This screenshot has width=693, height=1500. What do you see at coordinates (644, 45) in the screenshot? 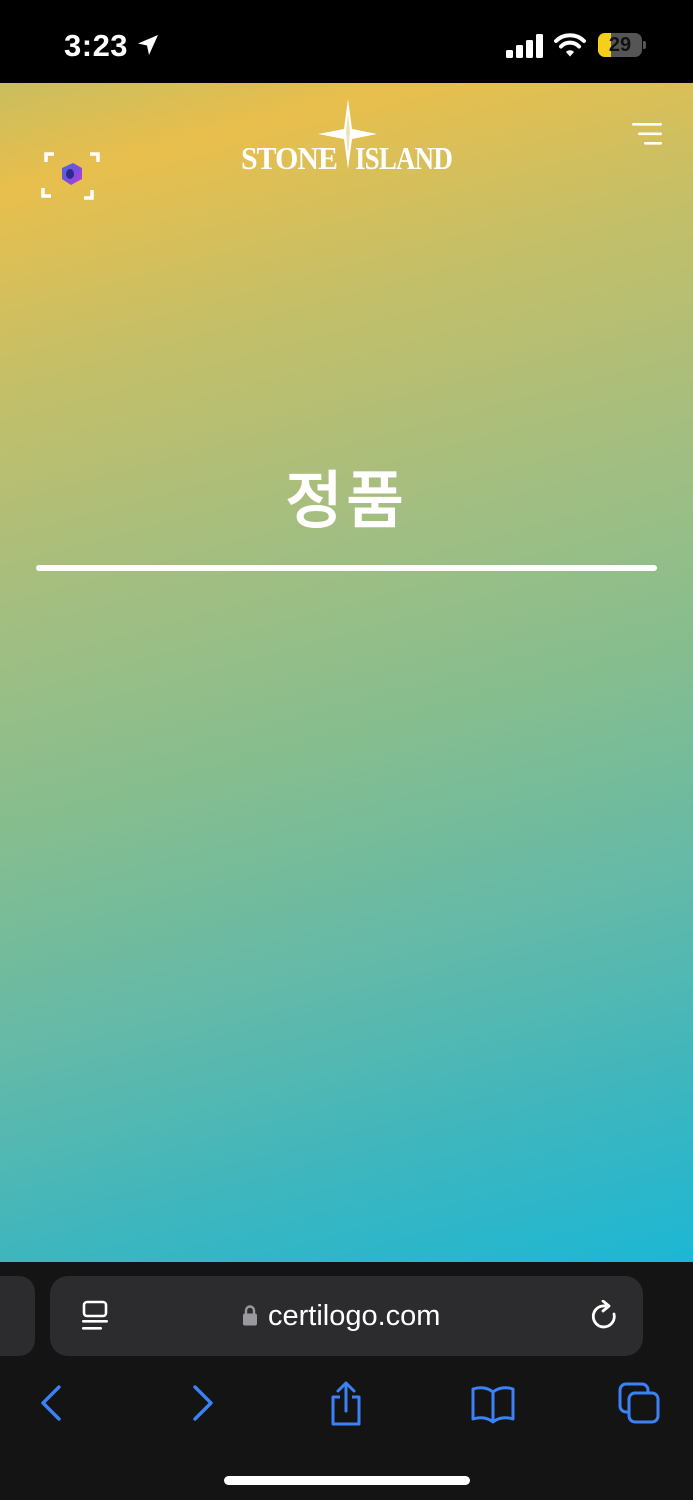
I see `battery-cap` at bounding box center [644, 45].